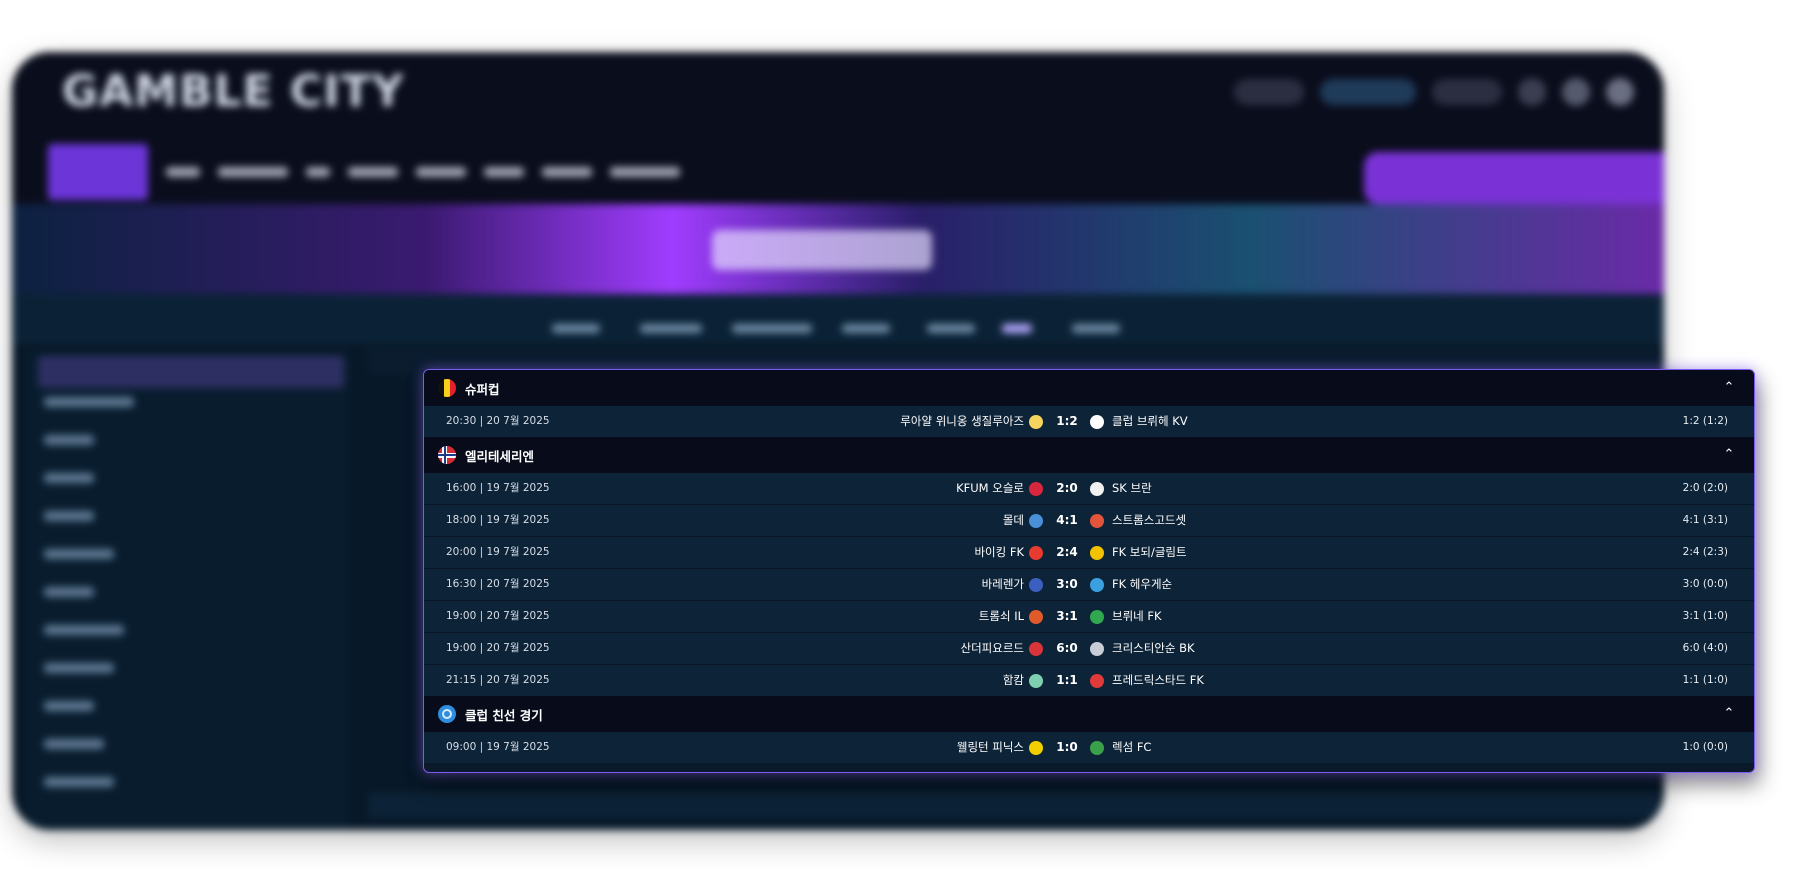 The image size is (1811, 869). Describe the element at coordinates (1142, 584) in the screenshot. I see `away-team-name: FK 헤우게순` at that location.